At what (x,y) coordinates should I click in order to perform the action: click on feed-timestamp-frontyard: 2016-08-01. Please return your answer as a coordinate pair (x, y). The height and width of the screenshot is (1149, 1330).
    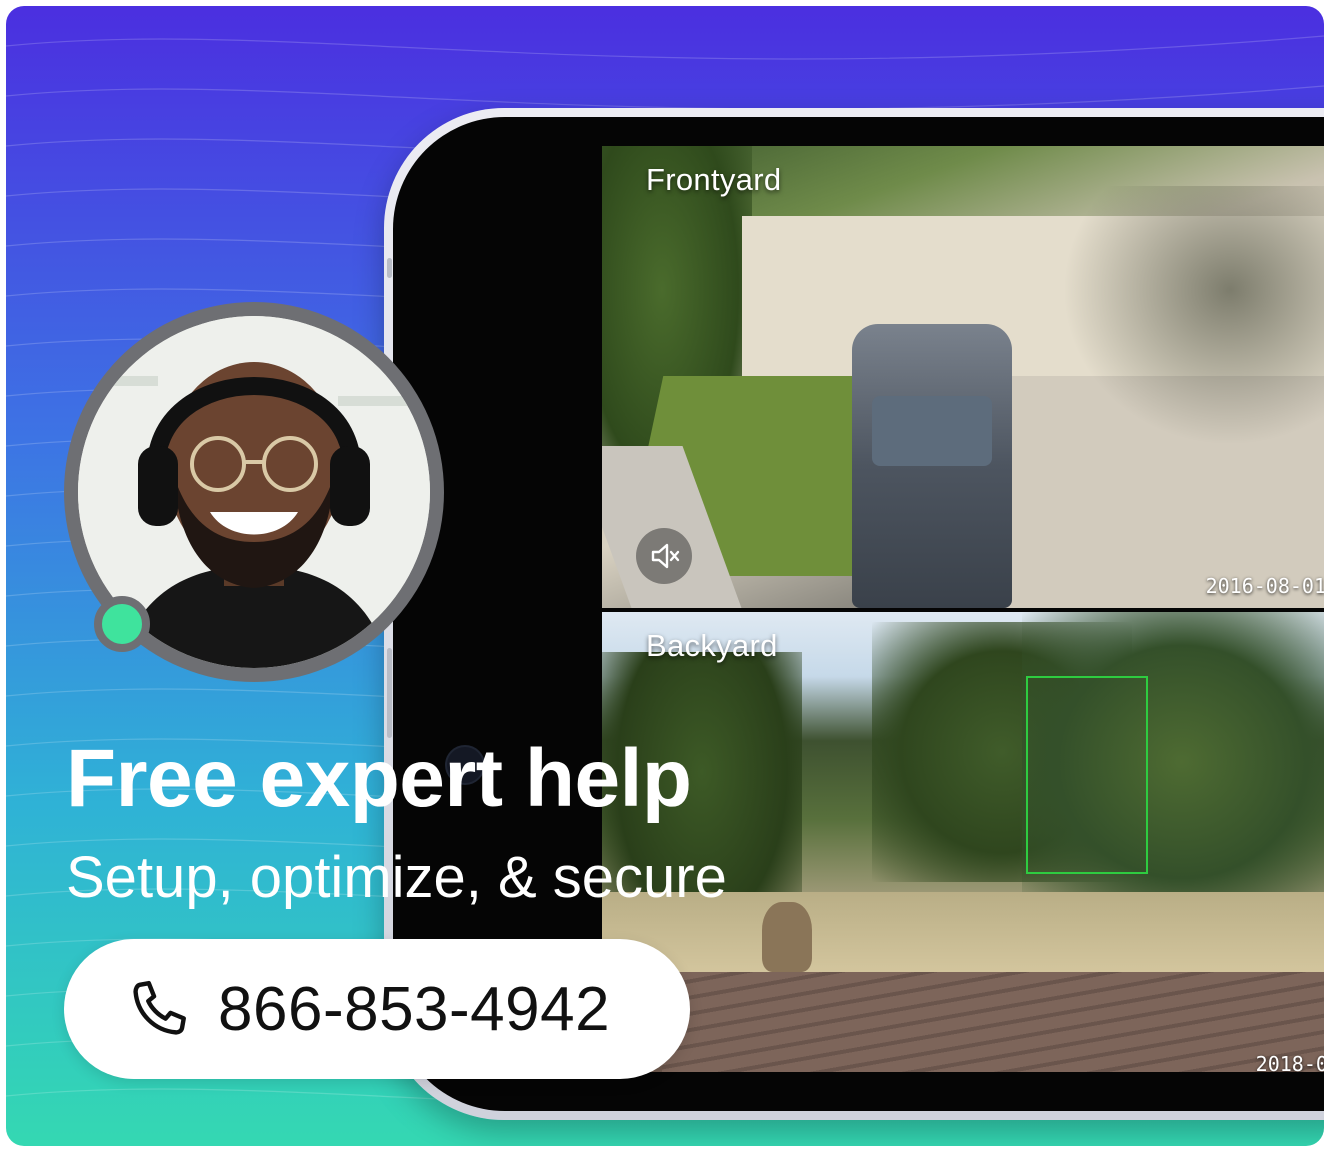
    Looking at the image, I should click on (1264, 586).